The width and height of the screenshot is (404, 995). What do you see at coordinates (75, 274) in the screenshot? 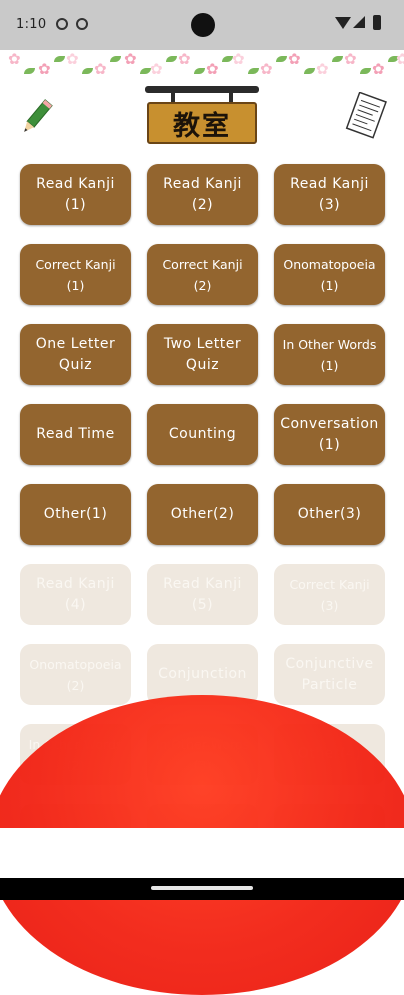
I see `lesson-button: Correct Kanji (1)` at bounding box center [75, 274].